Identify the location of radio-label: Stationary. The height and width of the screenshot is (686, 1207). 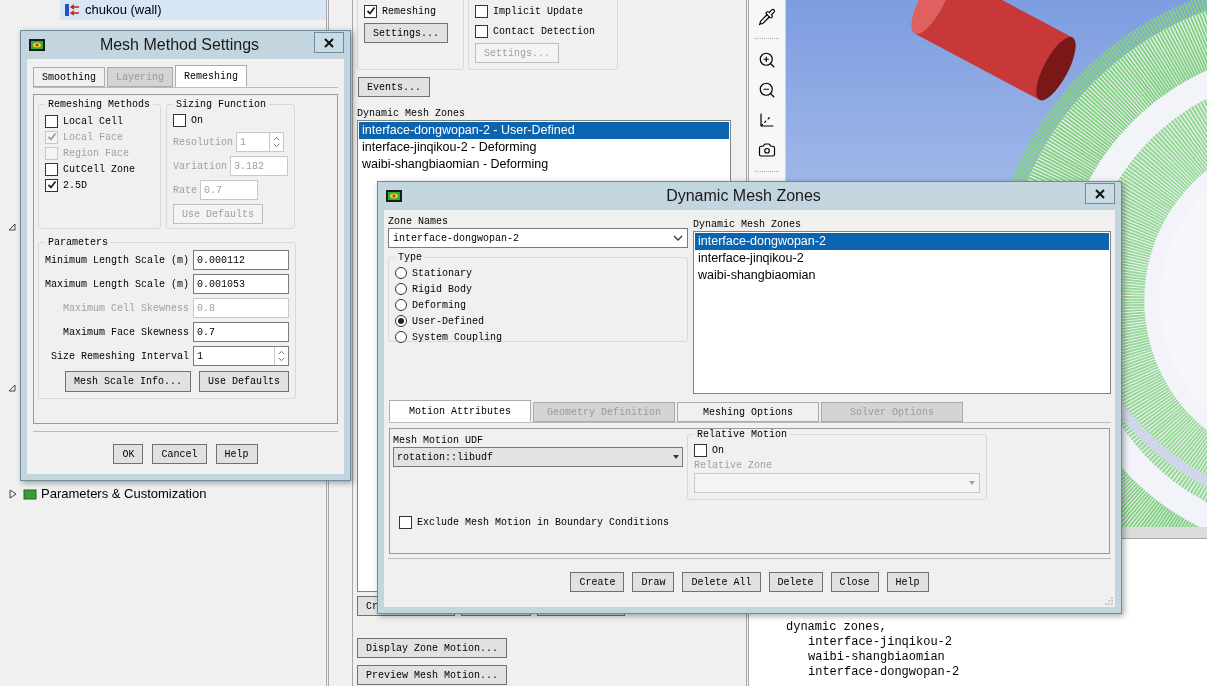
(442, 273).